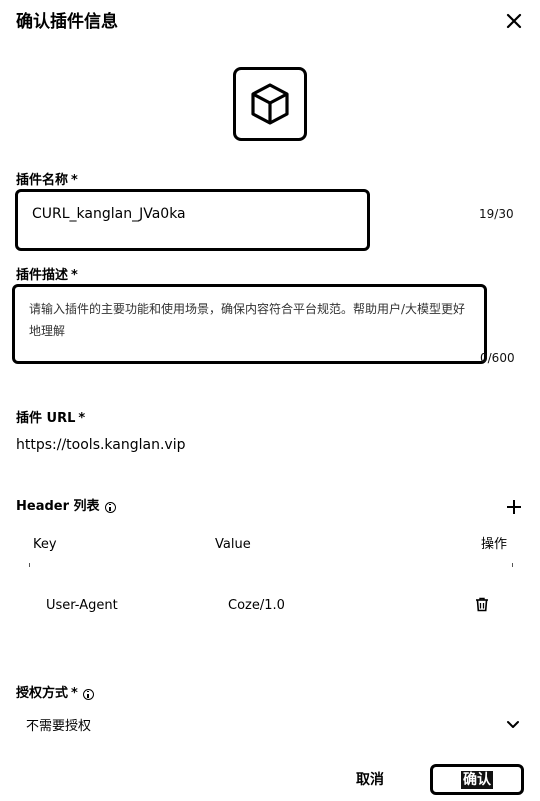  I want to click on name-field-label: 插件名称 *, so click(47, 181).